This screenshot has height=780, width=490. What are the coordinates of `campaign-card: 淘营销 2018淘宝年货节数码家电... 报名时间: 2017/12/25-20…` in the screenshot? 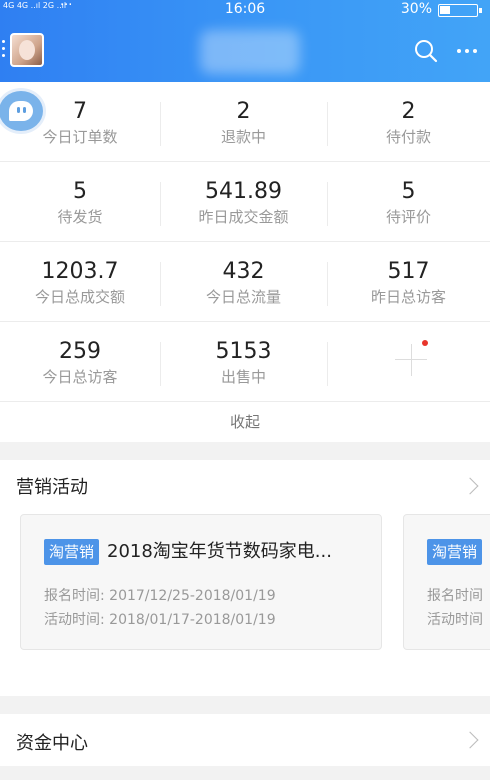 It's located at (201, 582).